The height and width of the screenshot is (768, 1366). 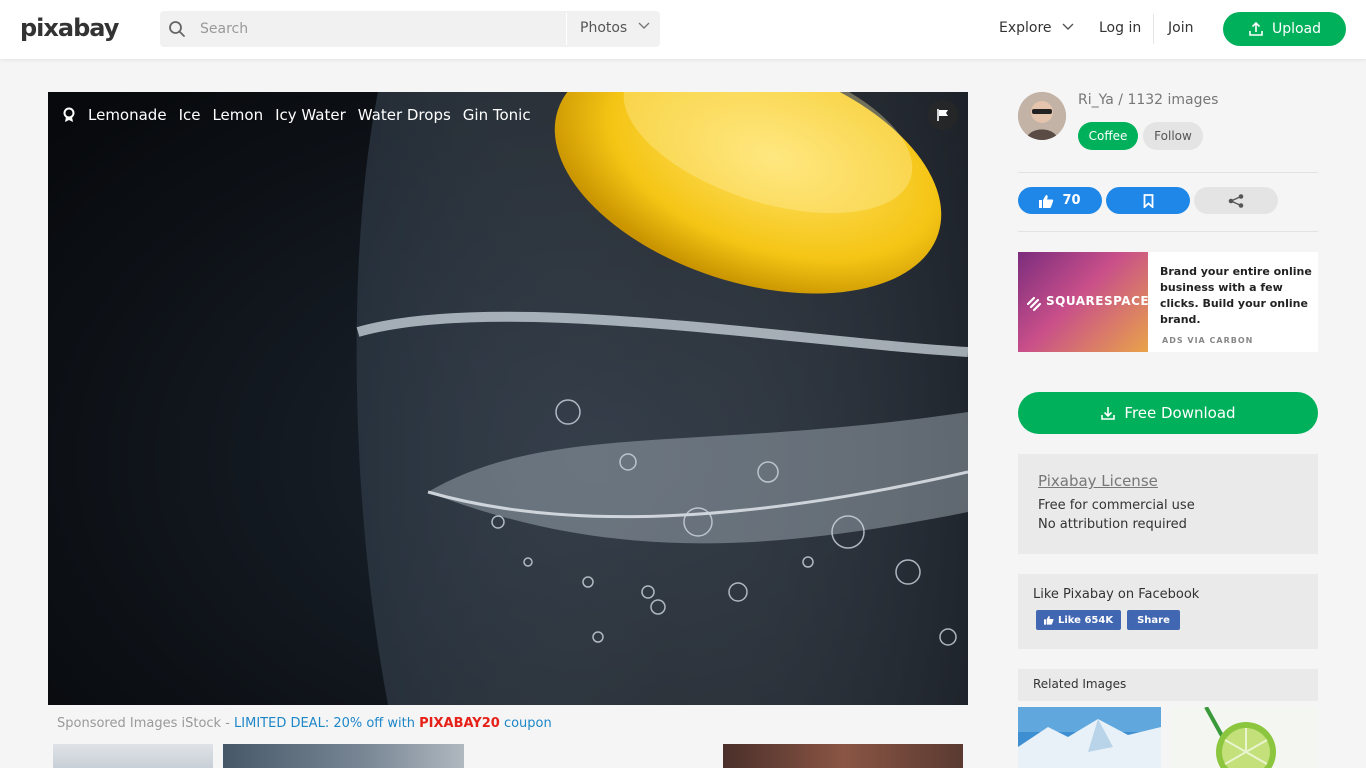 I want to click on upload-icon, so click(x=1256, y=28).